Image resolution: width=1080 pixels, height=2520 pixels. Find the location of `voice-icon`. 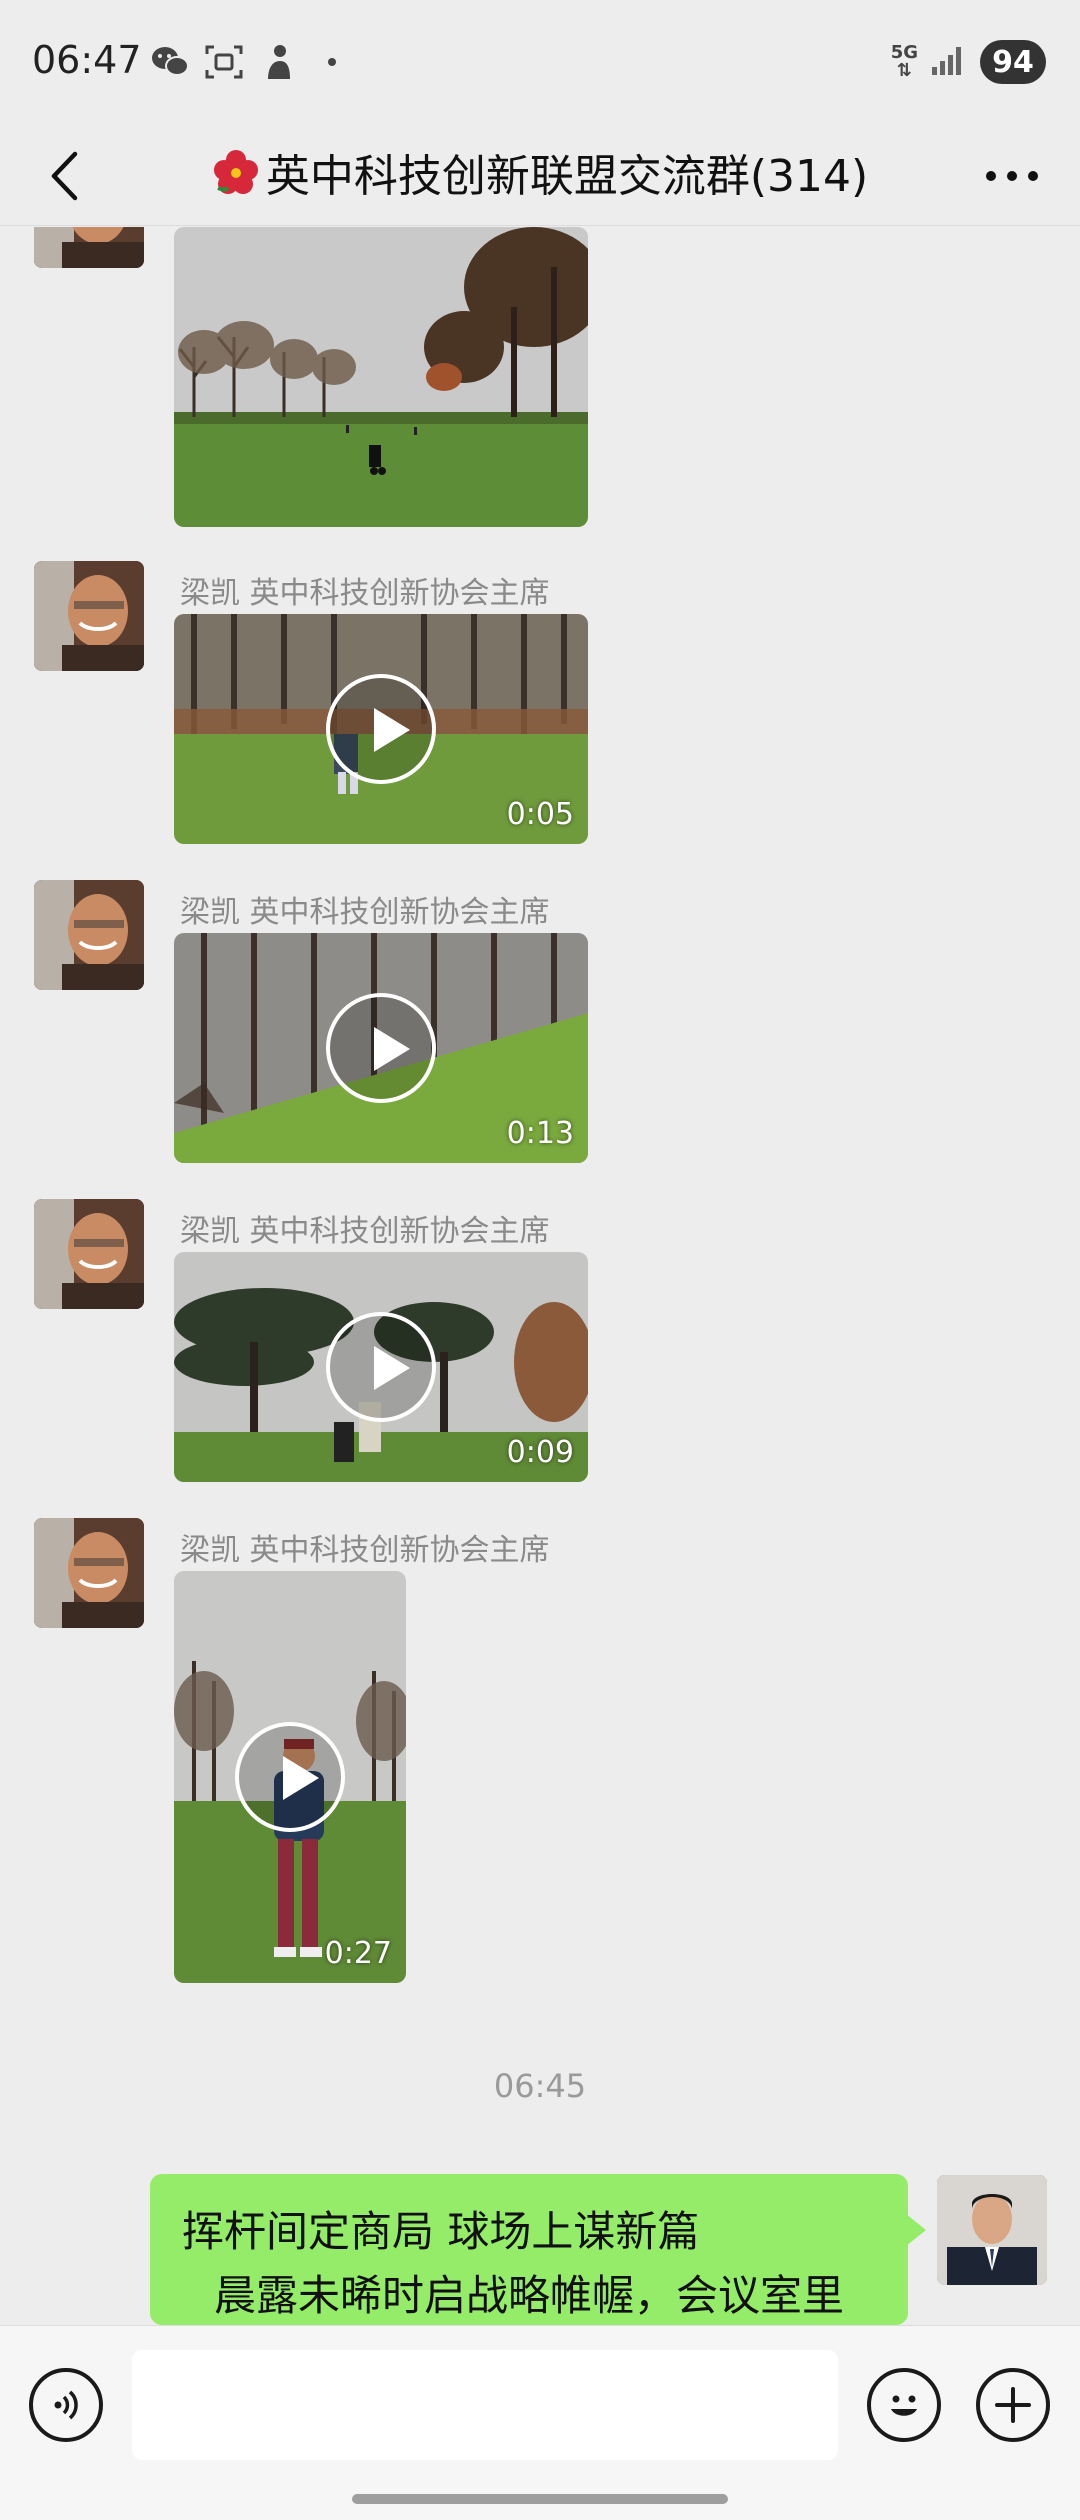

voice-icon is located at coordinates (66, 2405).